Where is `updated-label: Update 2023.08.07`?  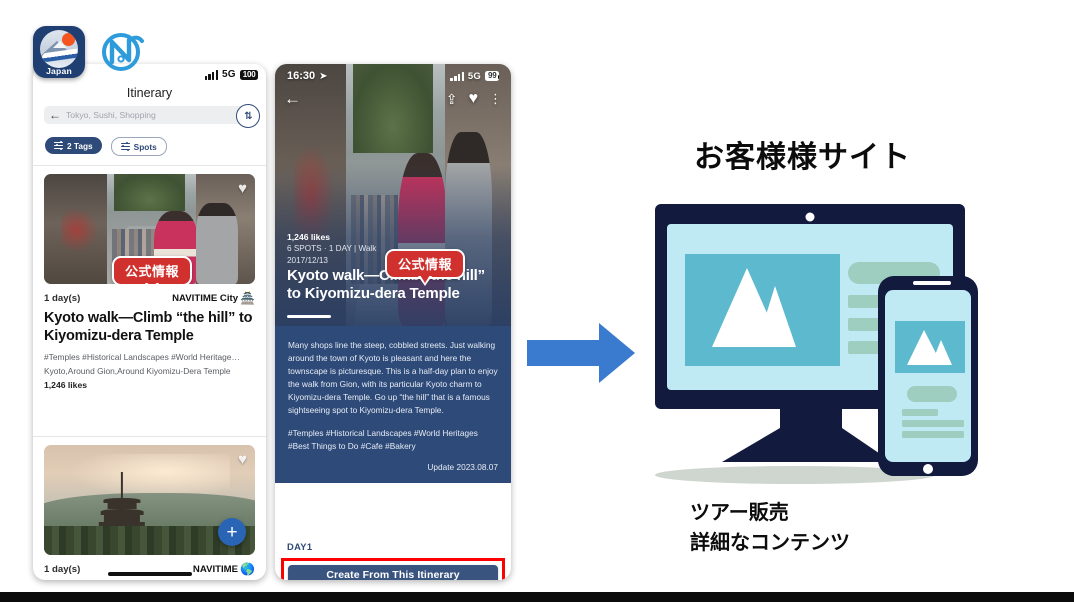 updated-label: Update 2023.08.07 is located at coordinates (462, 466).